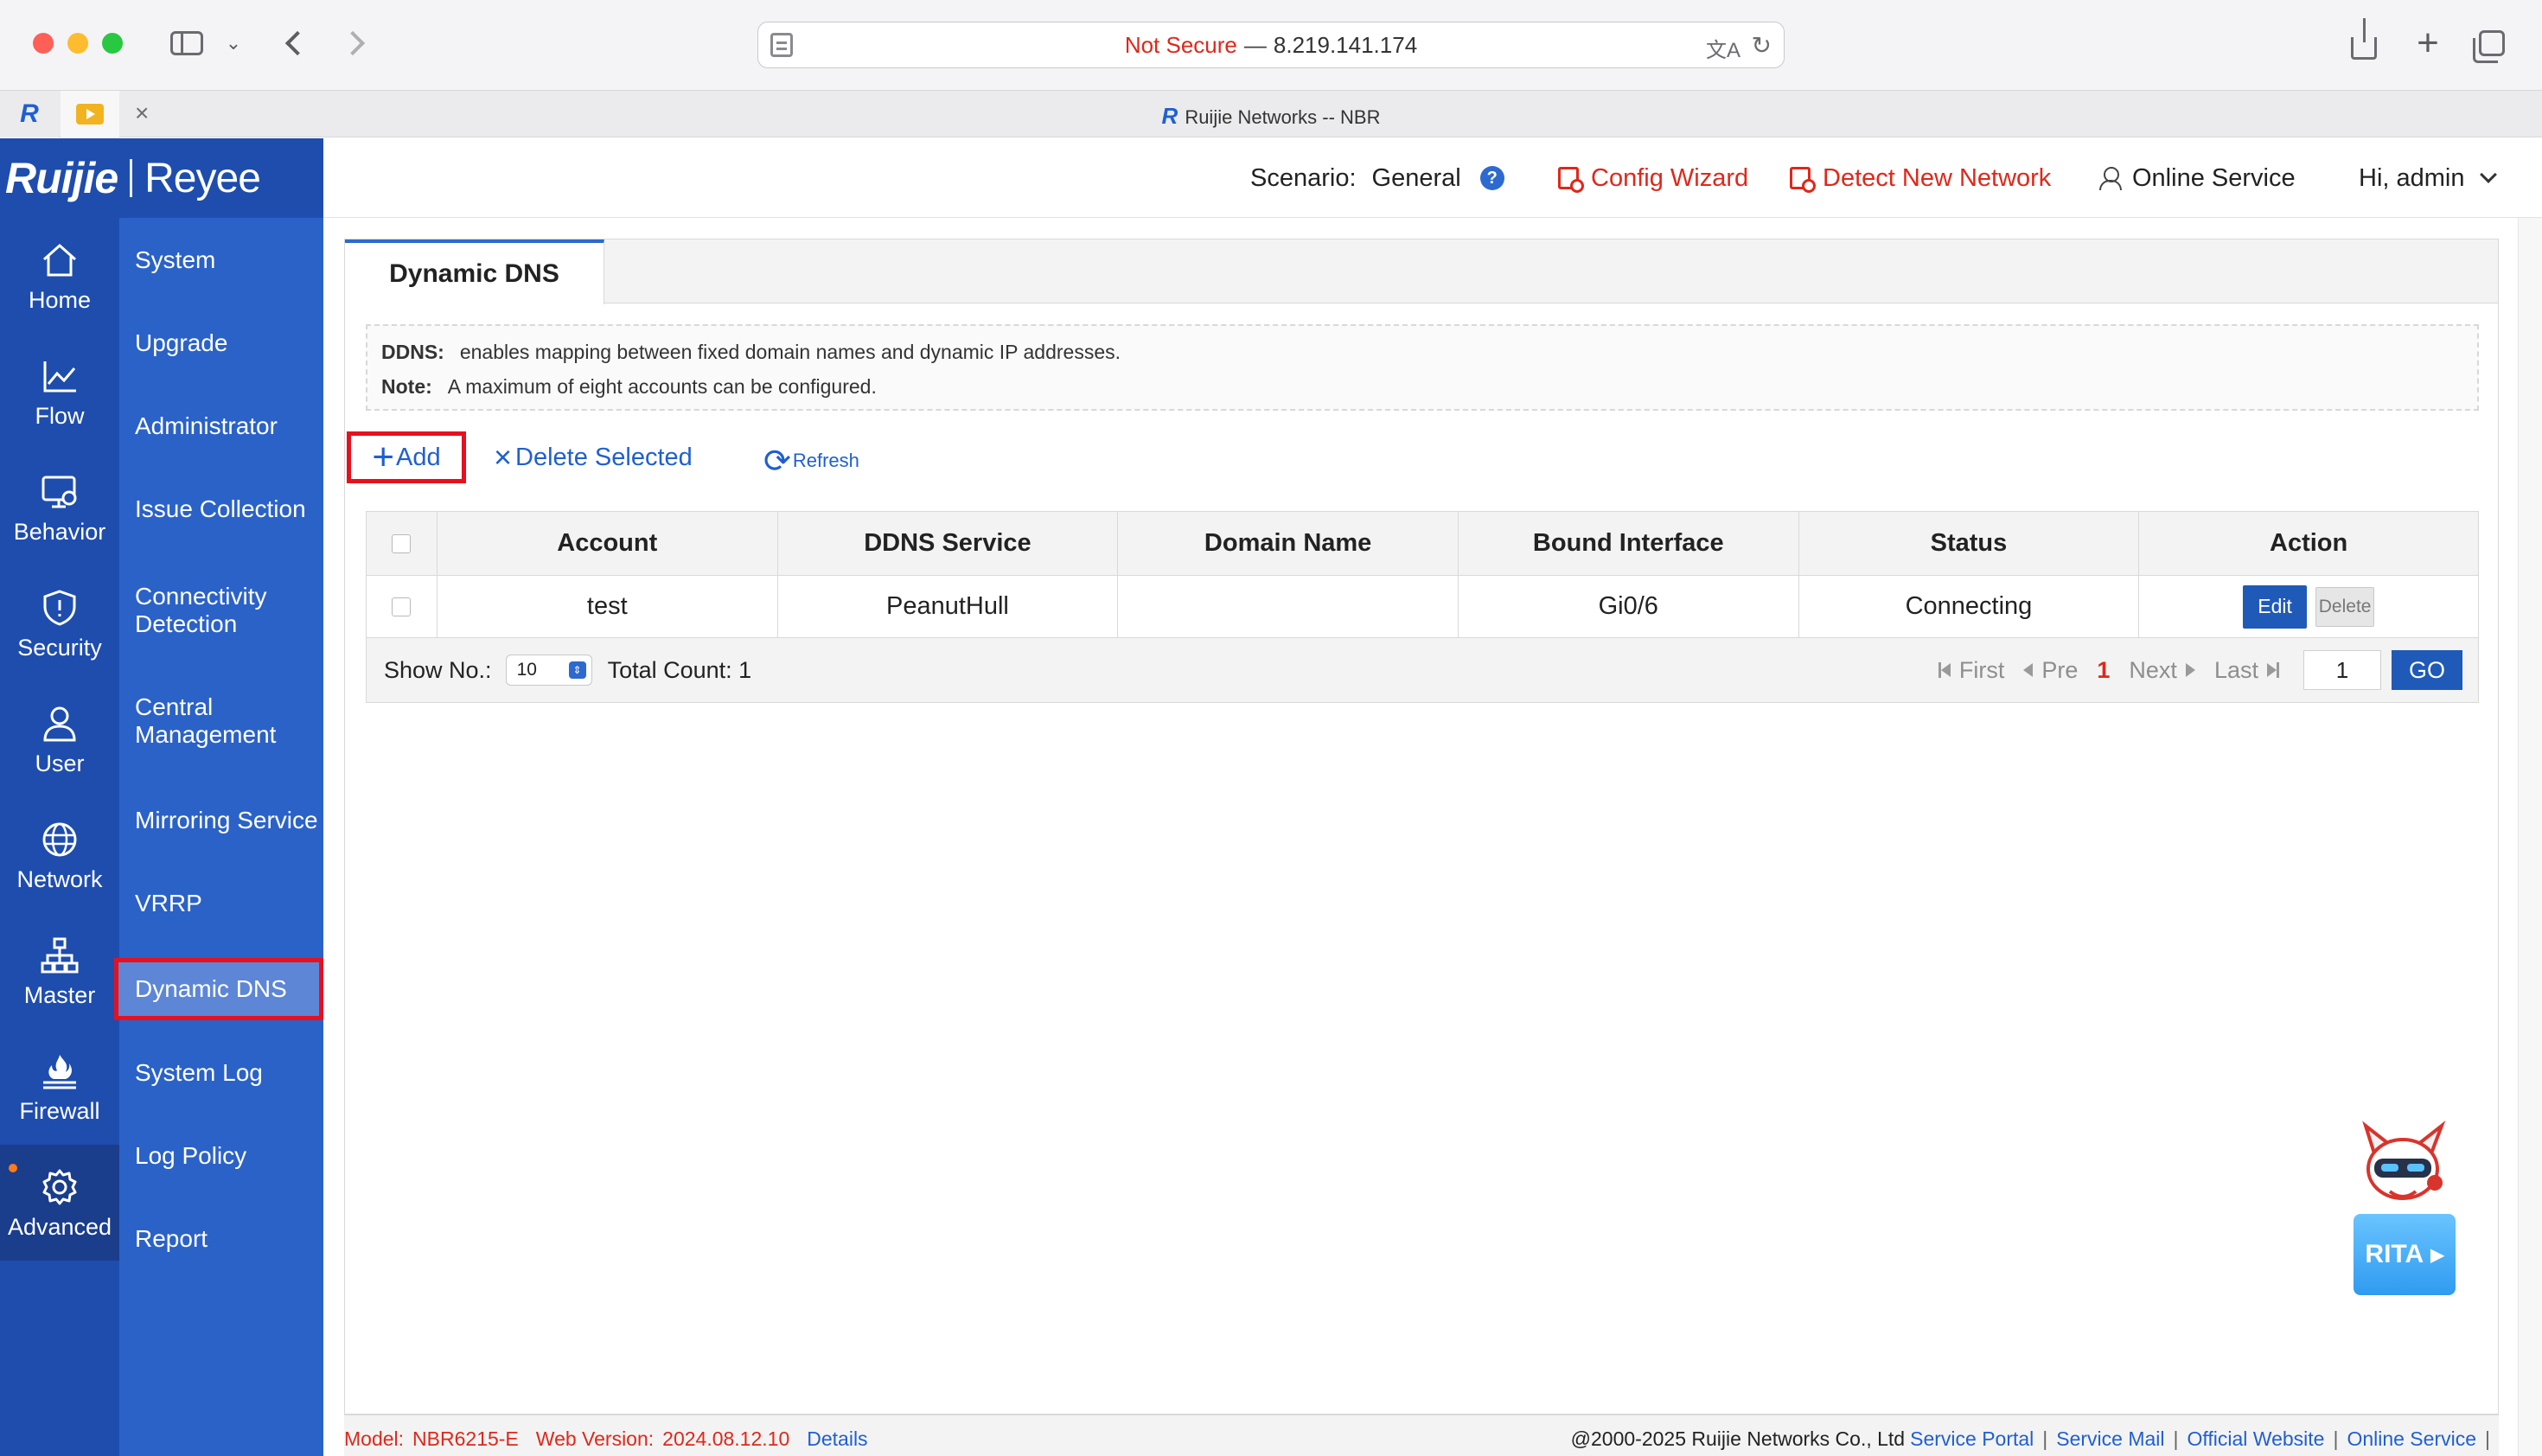  Describe the element at coordinates (374, 1438) in the screenshot. I see `model-label: Model:` at that location.